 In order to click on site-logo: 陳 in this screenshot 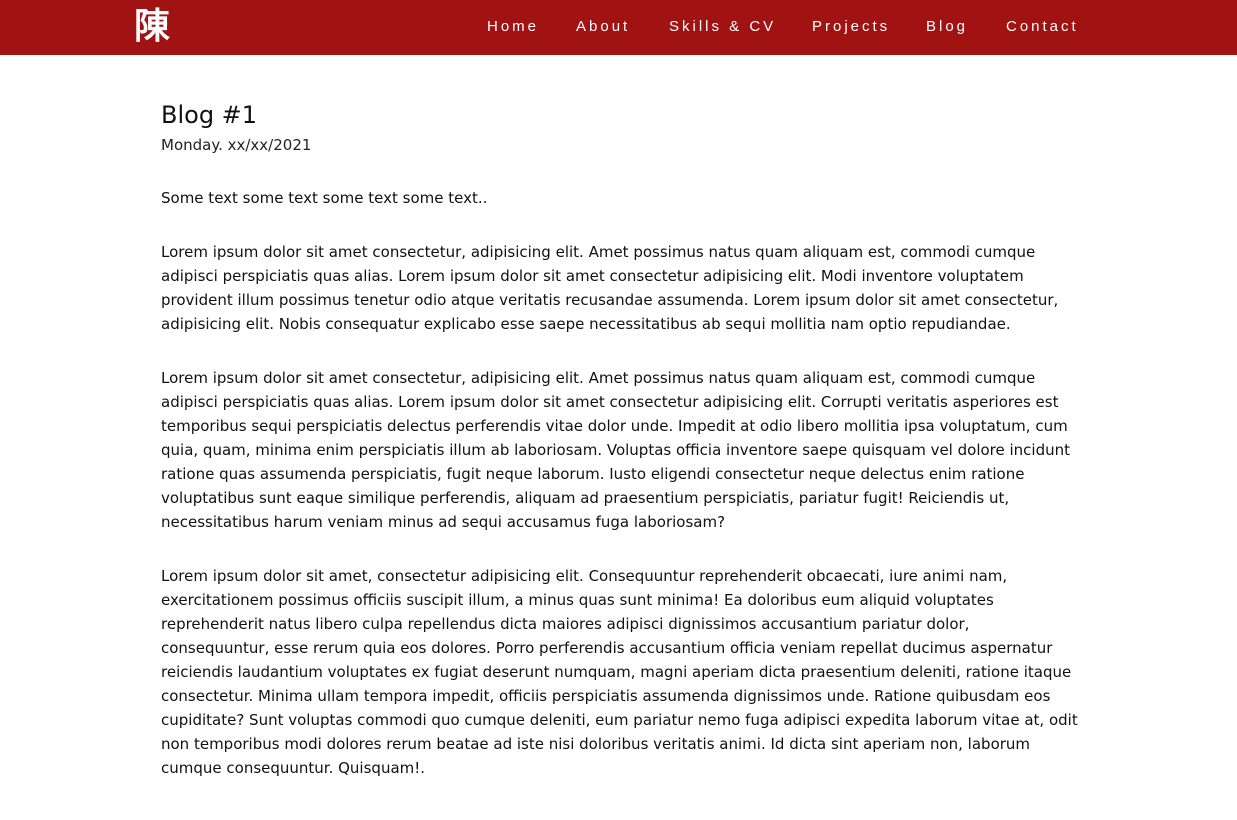, I will do `click(152, 27)`.